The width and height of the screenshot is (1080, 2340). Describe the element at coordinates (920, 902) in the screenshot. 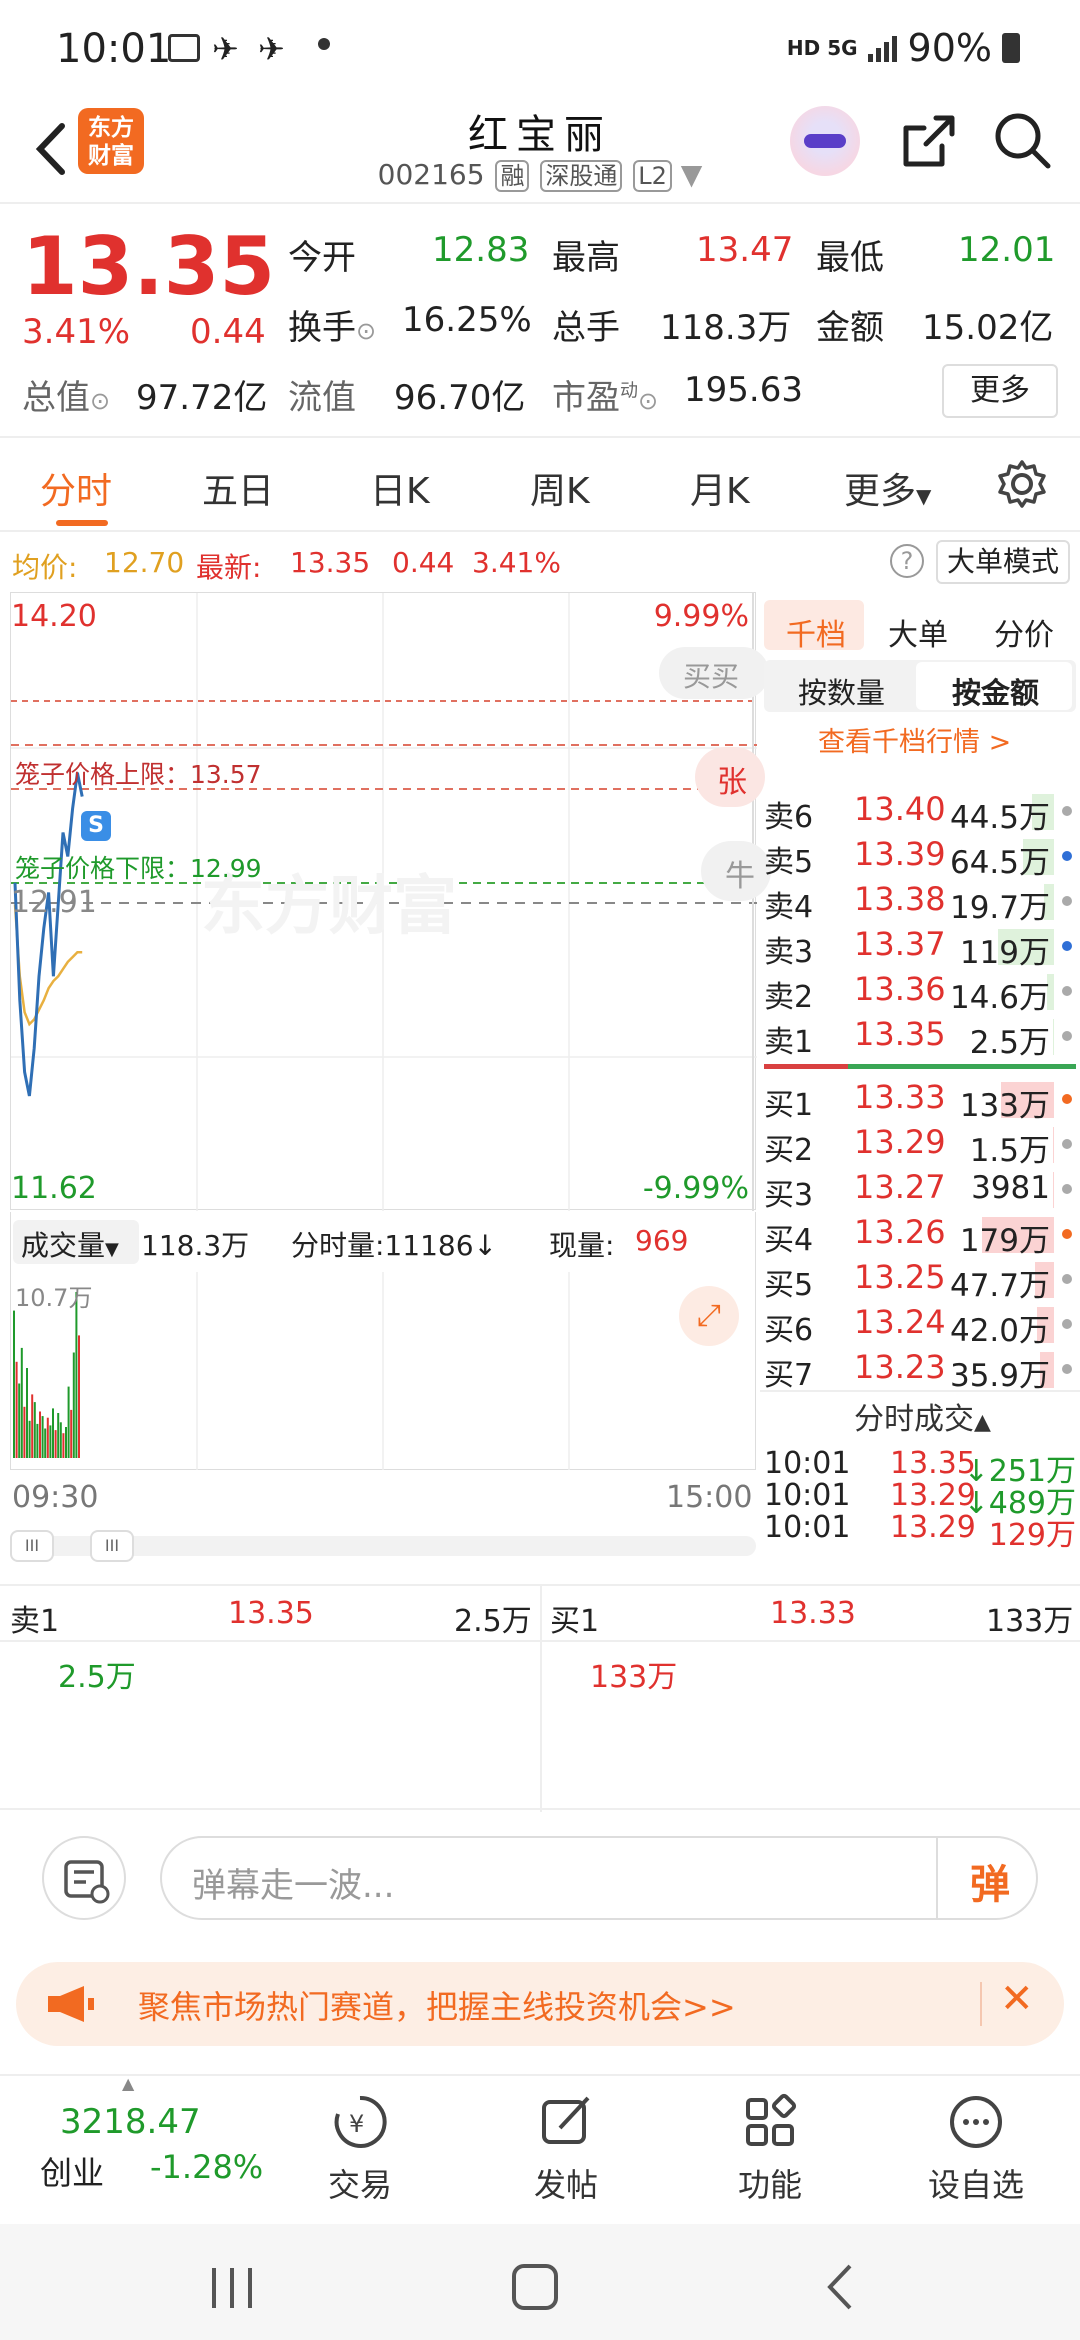

I see `ask-row: 卖4 13.38 19.7万` at that location.